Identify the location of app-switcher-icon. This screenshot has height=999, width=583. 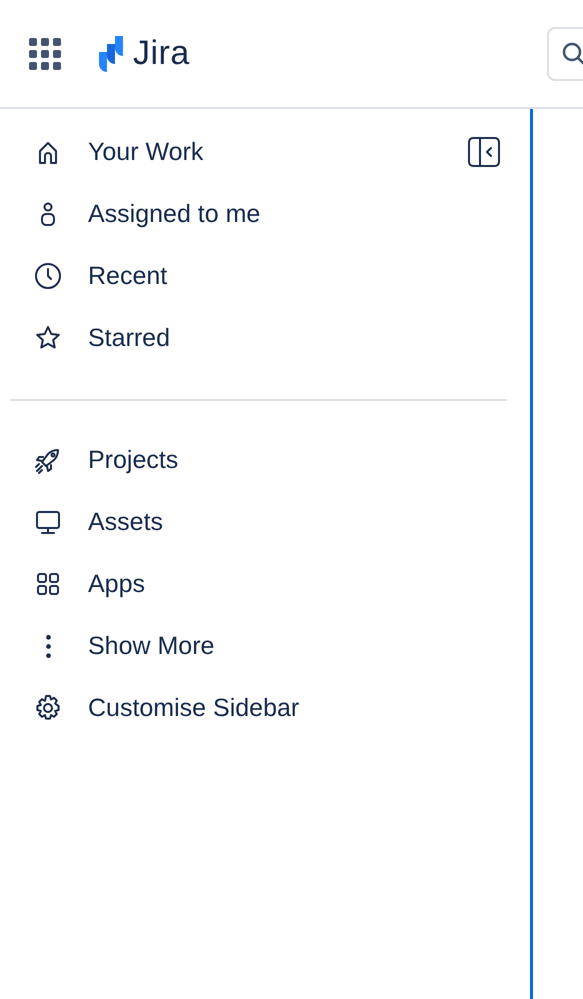
(45, 54).